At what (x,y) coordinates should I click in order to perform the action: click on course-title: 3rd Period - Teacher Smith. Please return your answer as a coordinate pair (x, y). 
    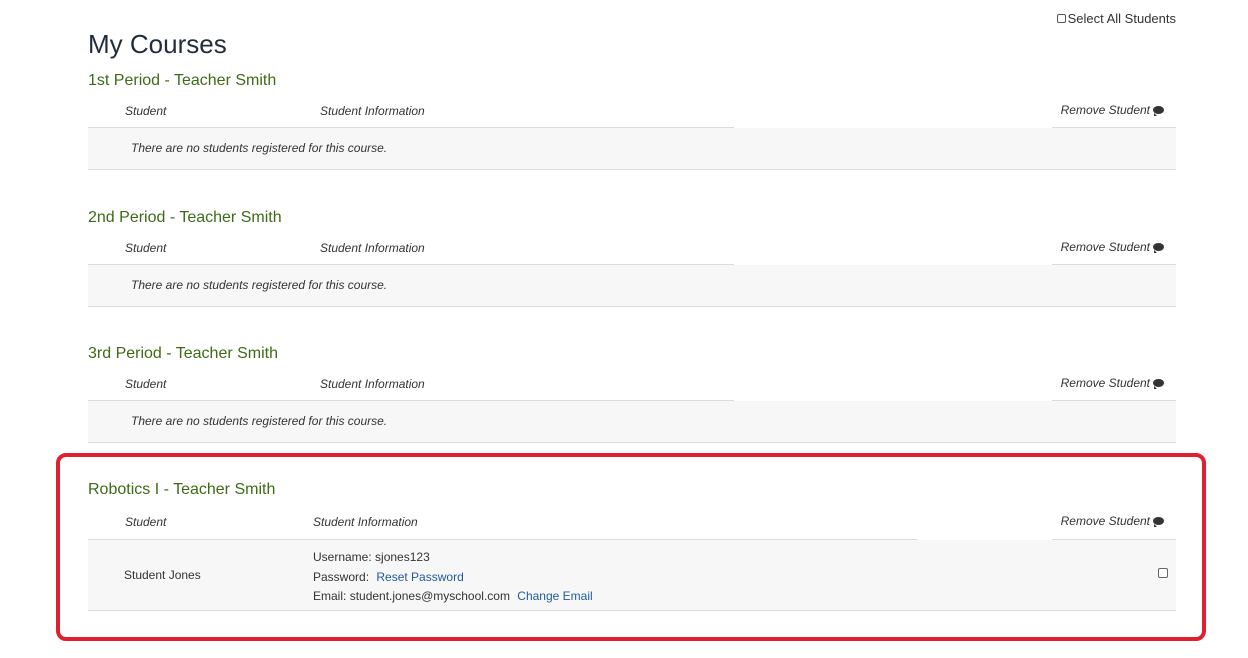
    Looking at the image, I should click on (183, 353).